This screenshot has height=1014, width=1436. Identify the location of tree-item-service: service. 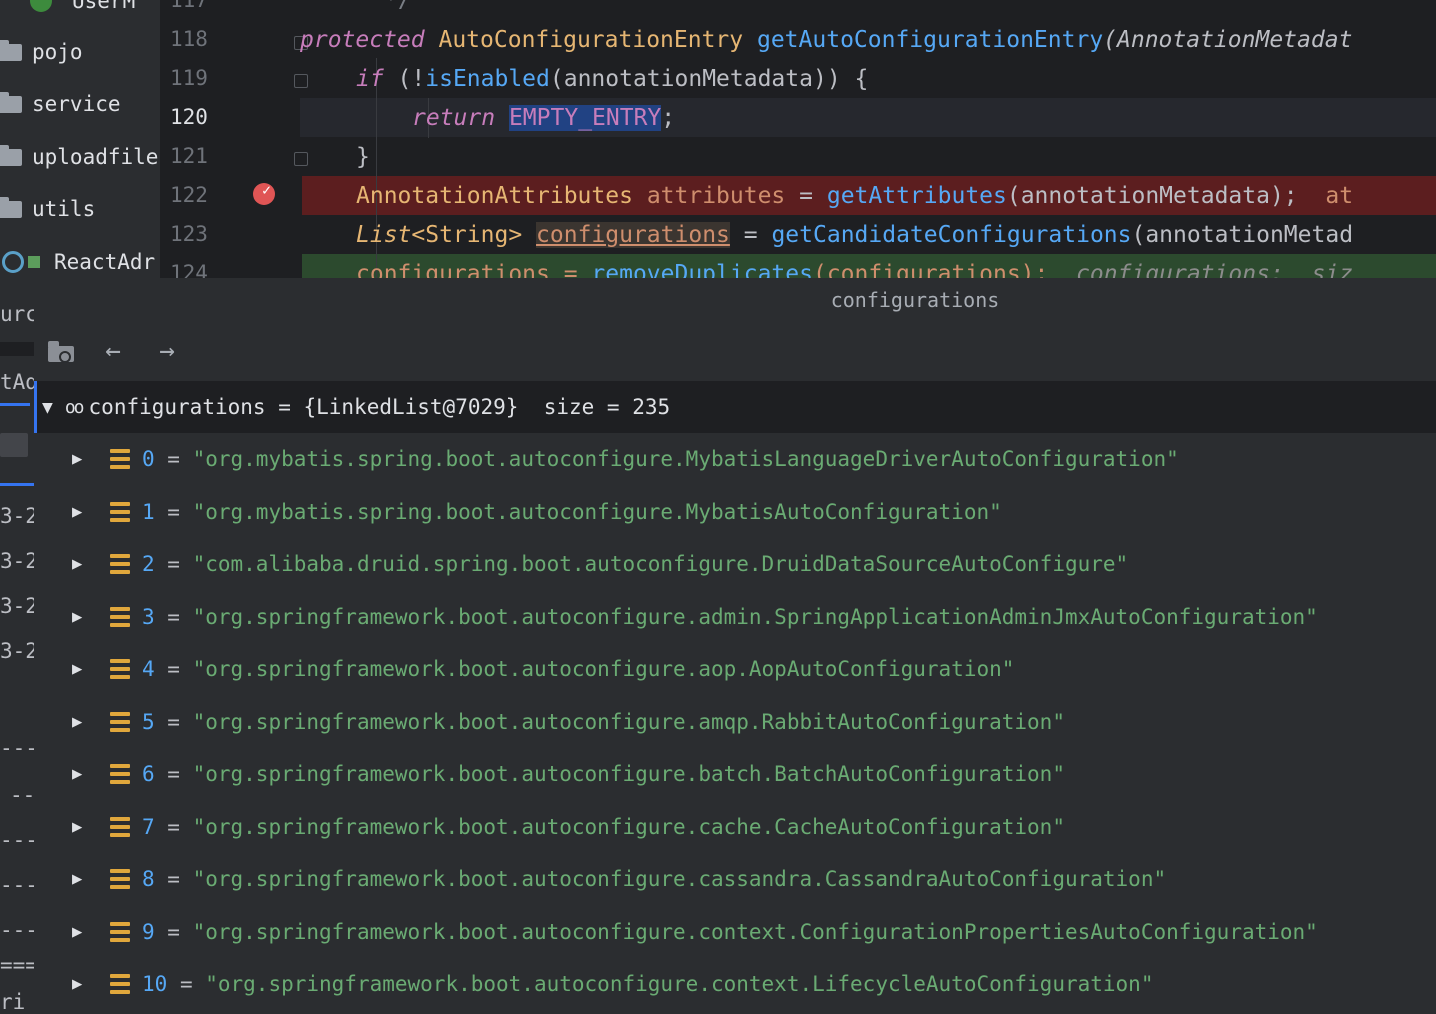
(60, 104).